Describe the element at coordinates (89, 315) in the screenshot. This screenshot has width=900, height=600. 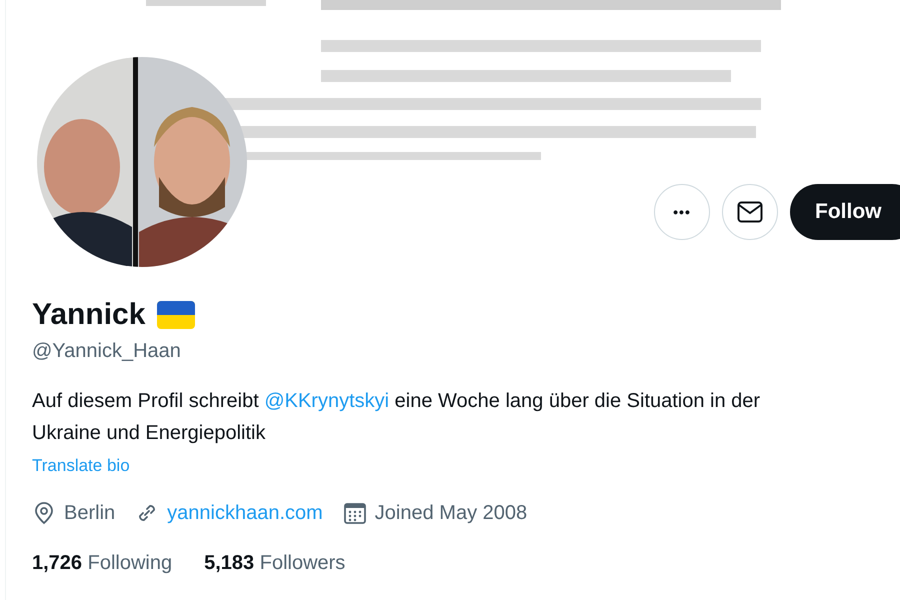
I see `profile-name: Yannick` at that location.